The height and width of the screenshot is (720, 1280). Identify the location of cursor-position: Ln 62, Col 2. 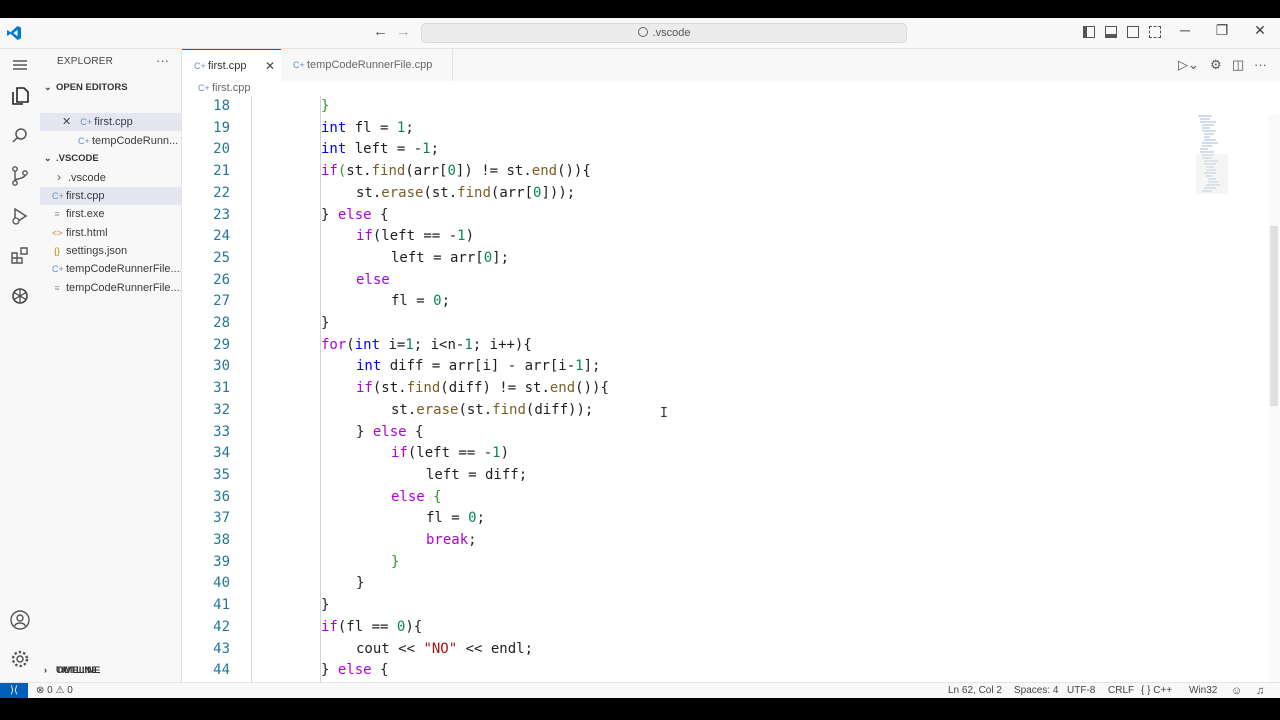
(975, 690).